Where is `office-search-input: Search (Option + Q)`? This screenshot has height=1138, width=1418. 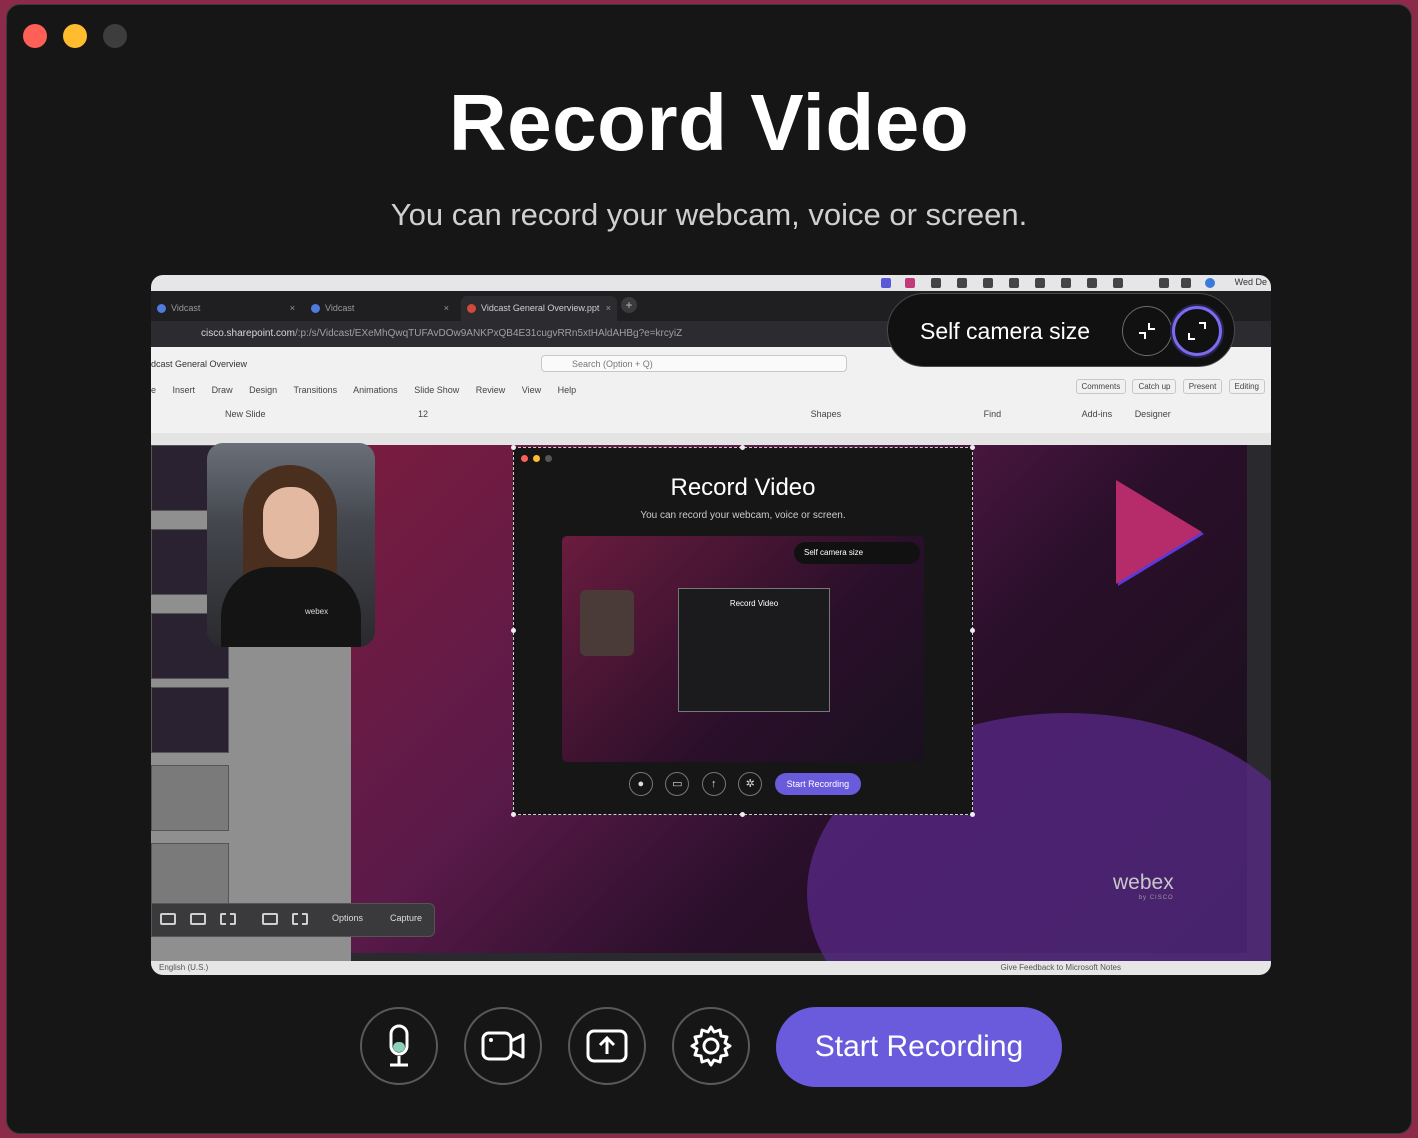 office-search-input: Search (Option + Q) is located at coordinates (694, 363).